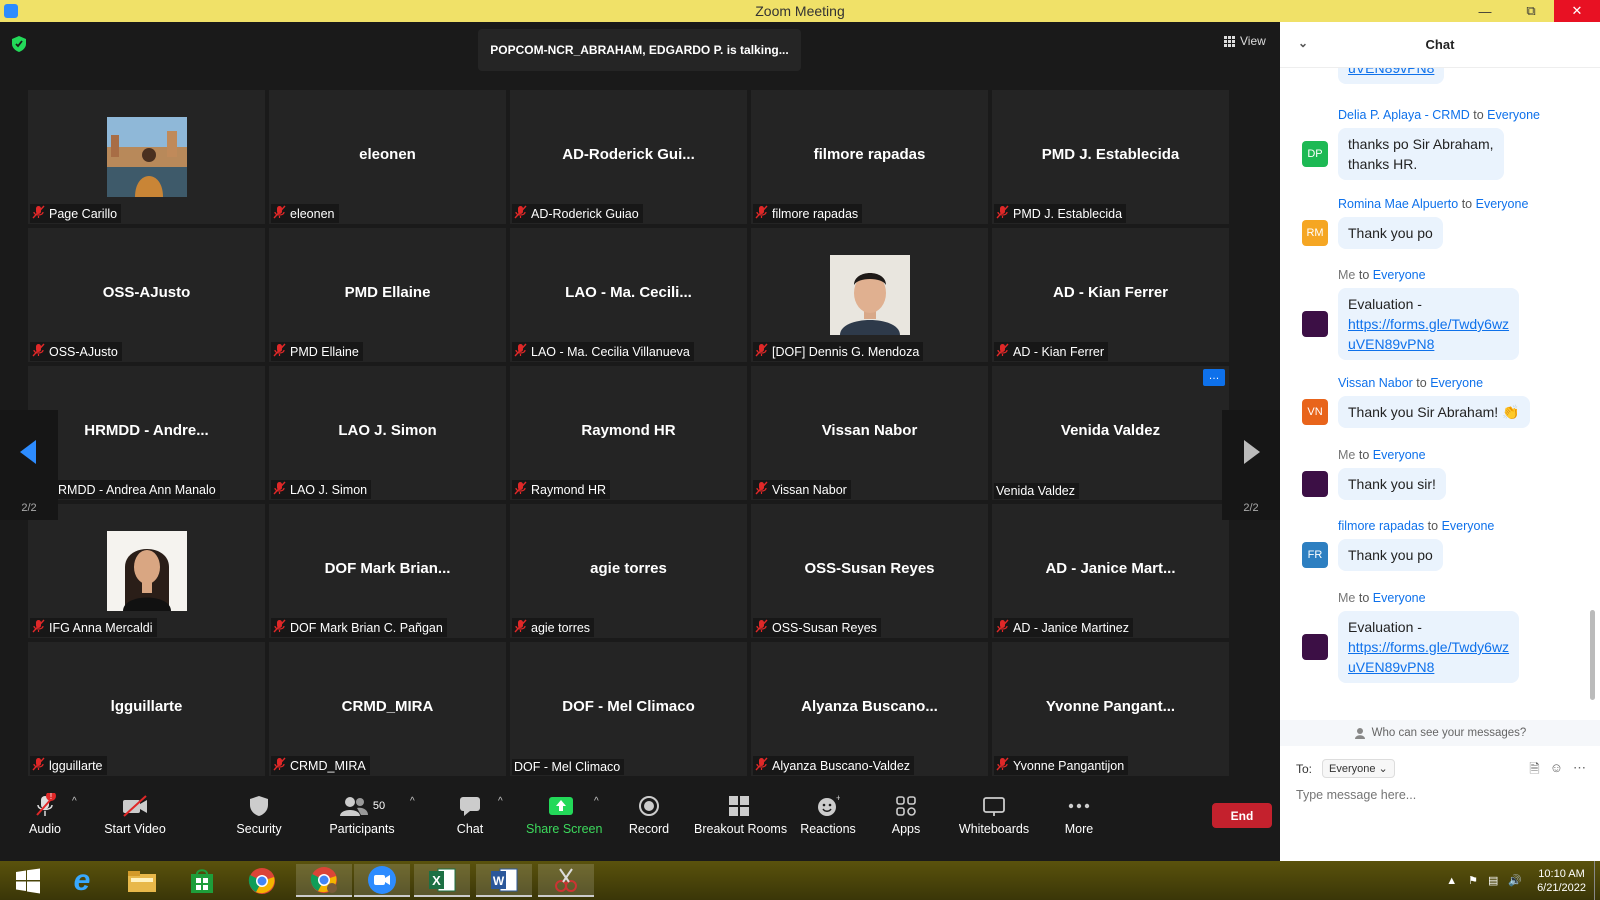 The width and height of the screenshot is (1600, 900). What do you see at coordinates (1515, 880) in the screenshot?
I see `volume-icon: 🔊` at bounding box center [1515, 880].